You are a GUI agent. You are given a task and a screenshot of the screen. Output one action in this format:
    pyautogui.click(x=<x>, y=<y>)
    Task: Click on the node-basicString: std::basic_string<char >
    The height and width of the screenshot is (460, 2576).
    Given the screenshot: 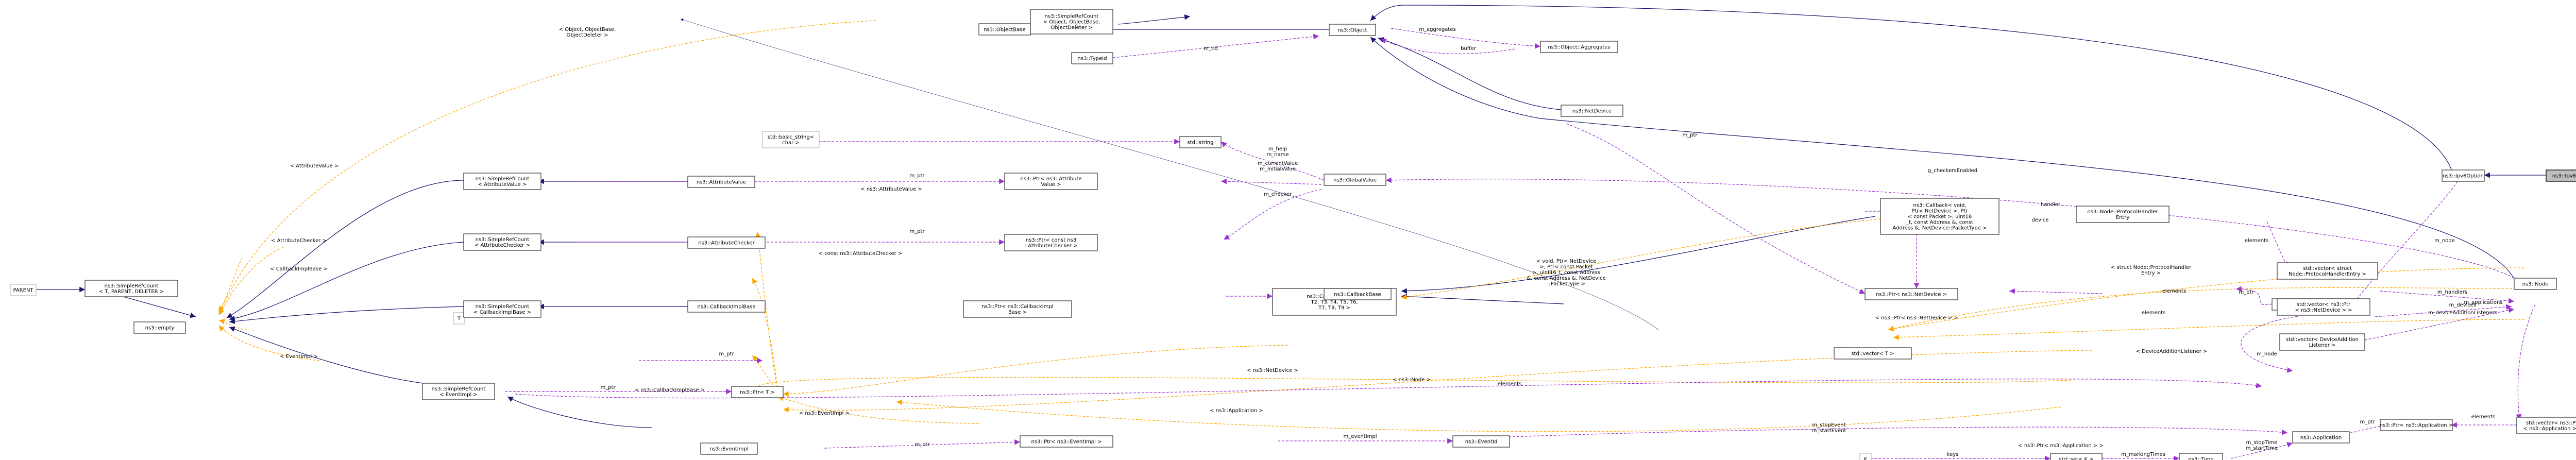 What is the action you would take?
    pyautogui.click(x=791, y=140)
    